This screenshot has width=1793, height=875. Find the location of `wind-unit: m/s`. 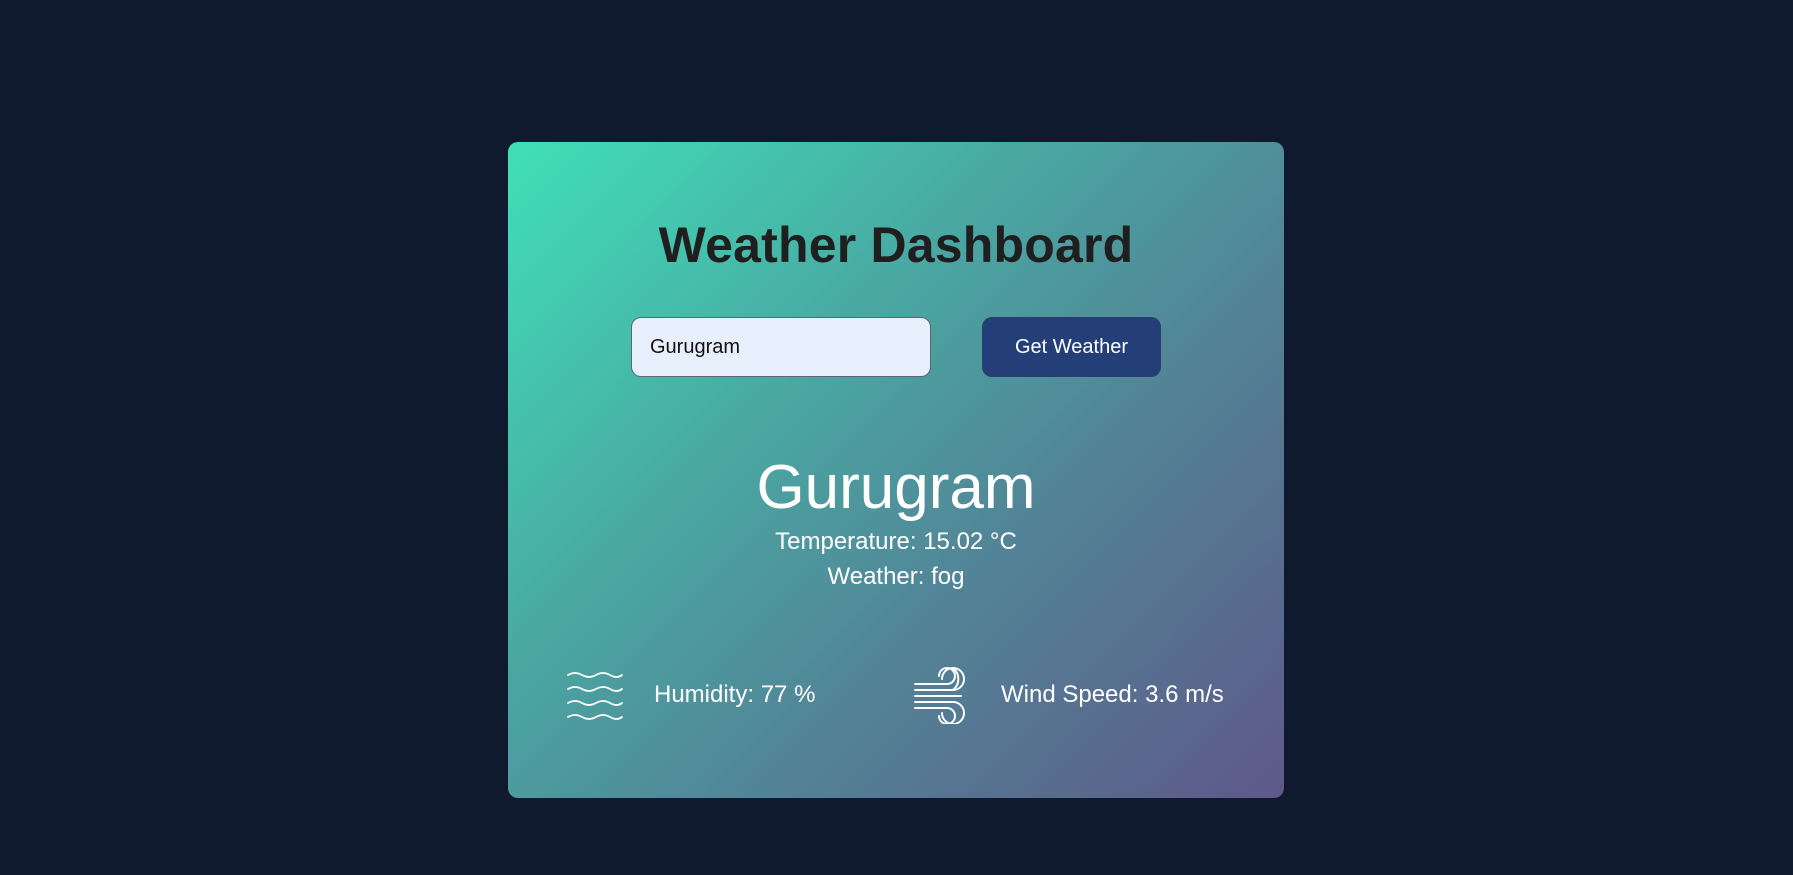

wind-unit: m/s is located at coordinates (1204, 694).